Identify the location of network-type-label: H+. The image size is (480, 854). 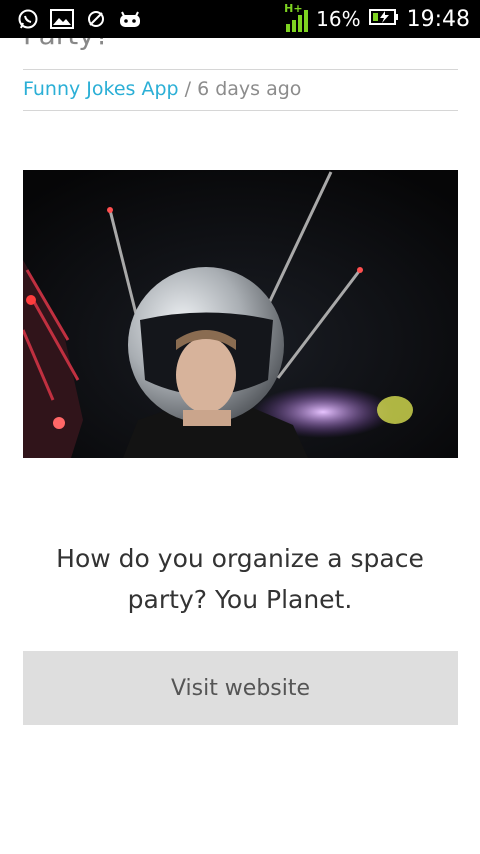
(293, 8).